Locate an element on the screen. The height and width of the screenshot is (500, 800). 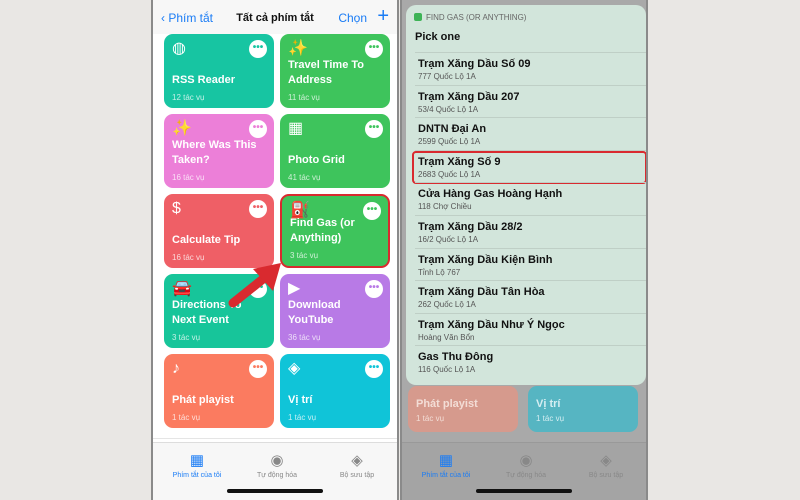
shortcut-name: Vị trí is located at coordinates (300, 400).